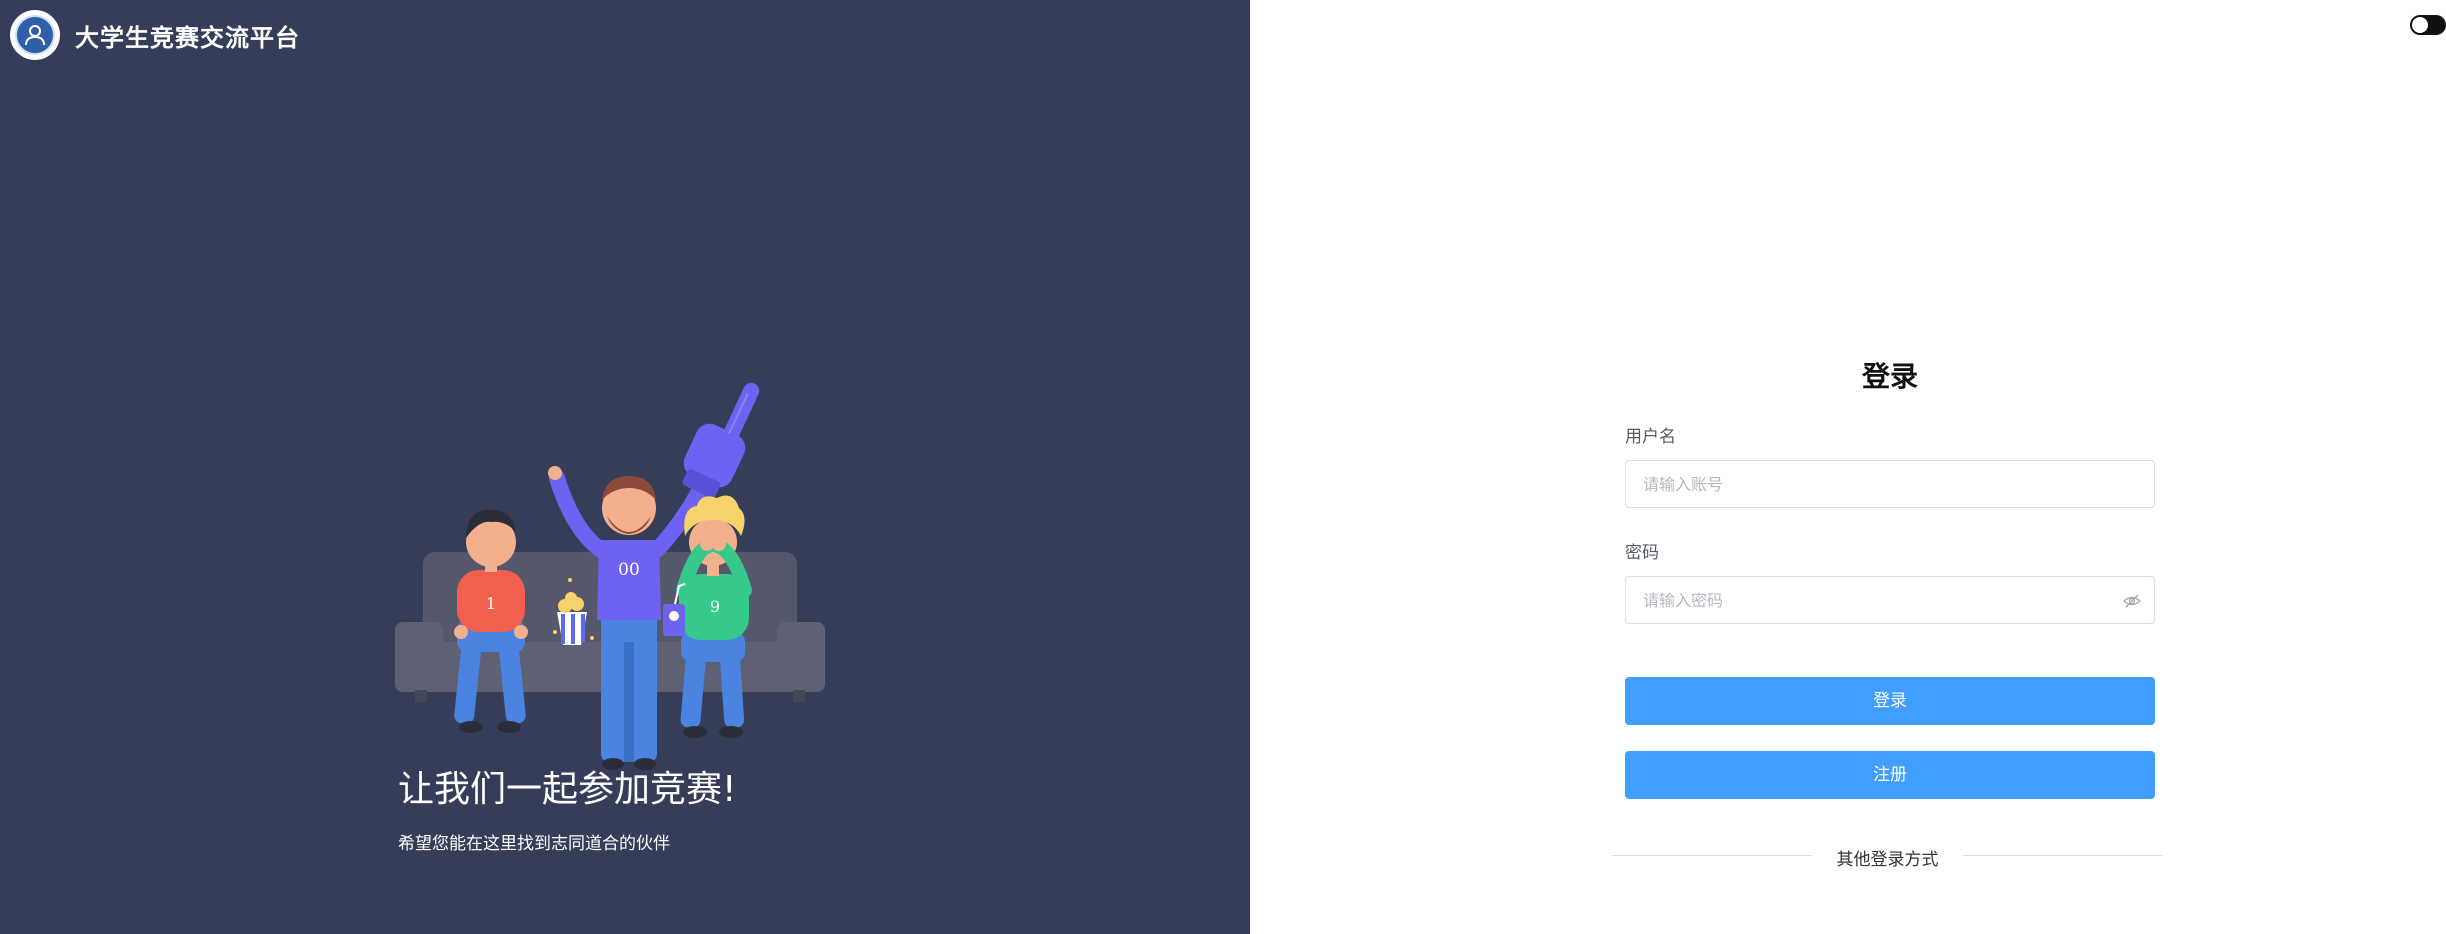  I want to click on theme-toggle, so click(2428, 25).